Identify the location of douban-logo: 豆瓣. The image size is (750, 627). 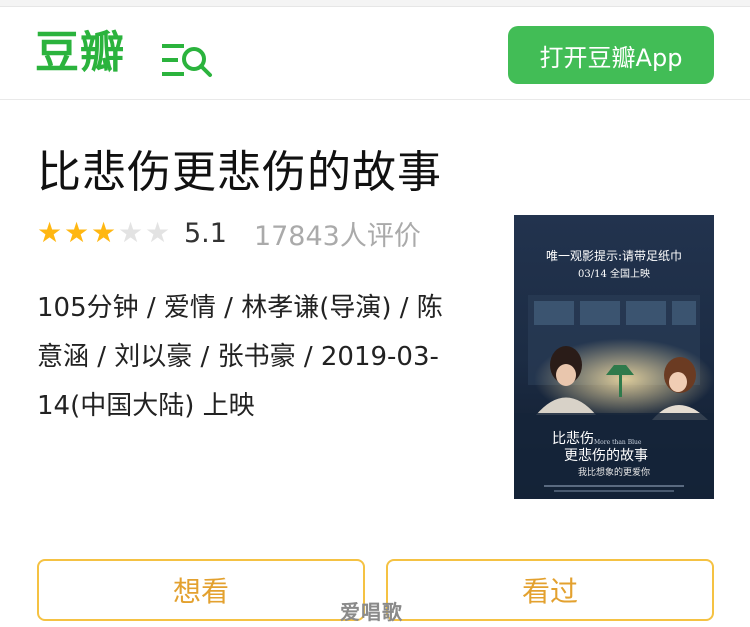
(80, 53).